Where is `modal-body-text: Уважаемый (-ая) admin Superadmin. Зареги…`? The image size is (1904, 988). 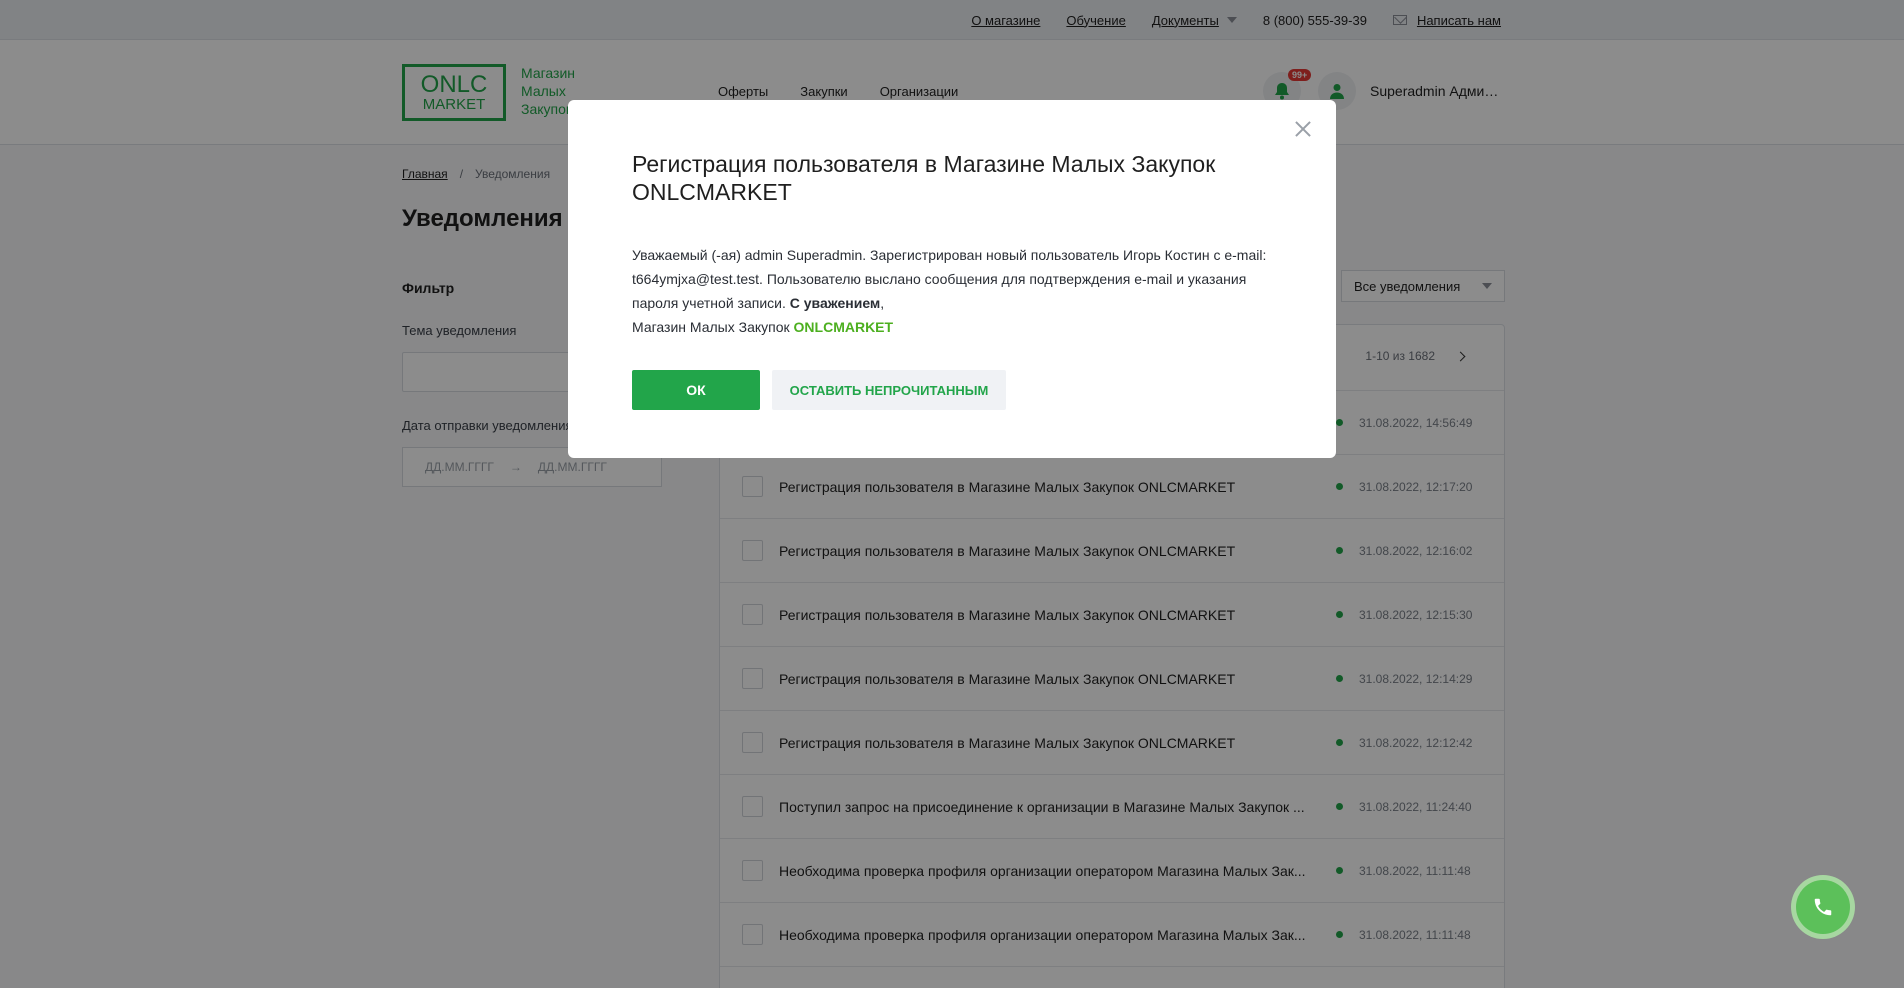
modal-body-text: Уважаемый (-ая) admin Superadmin. Зареги… is located at coordinates (949, 279).